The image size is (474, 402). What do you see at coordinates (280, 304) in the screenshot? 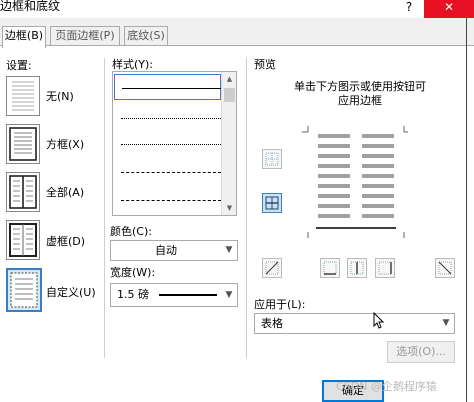
I see `apply-to-heading: 应用于(L):` at bounding box center [280, 304].